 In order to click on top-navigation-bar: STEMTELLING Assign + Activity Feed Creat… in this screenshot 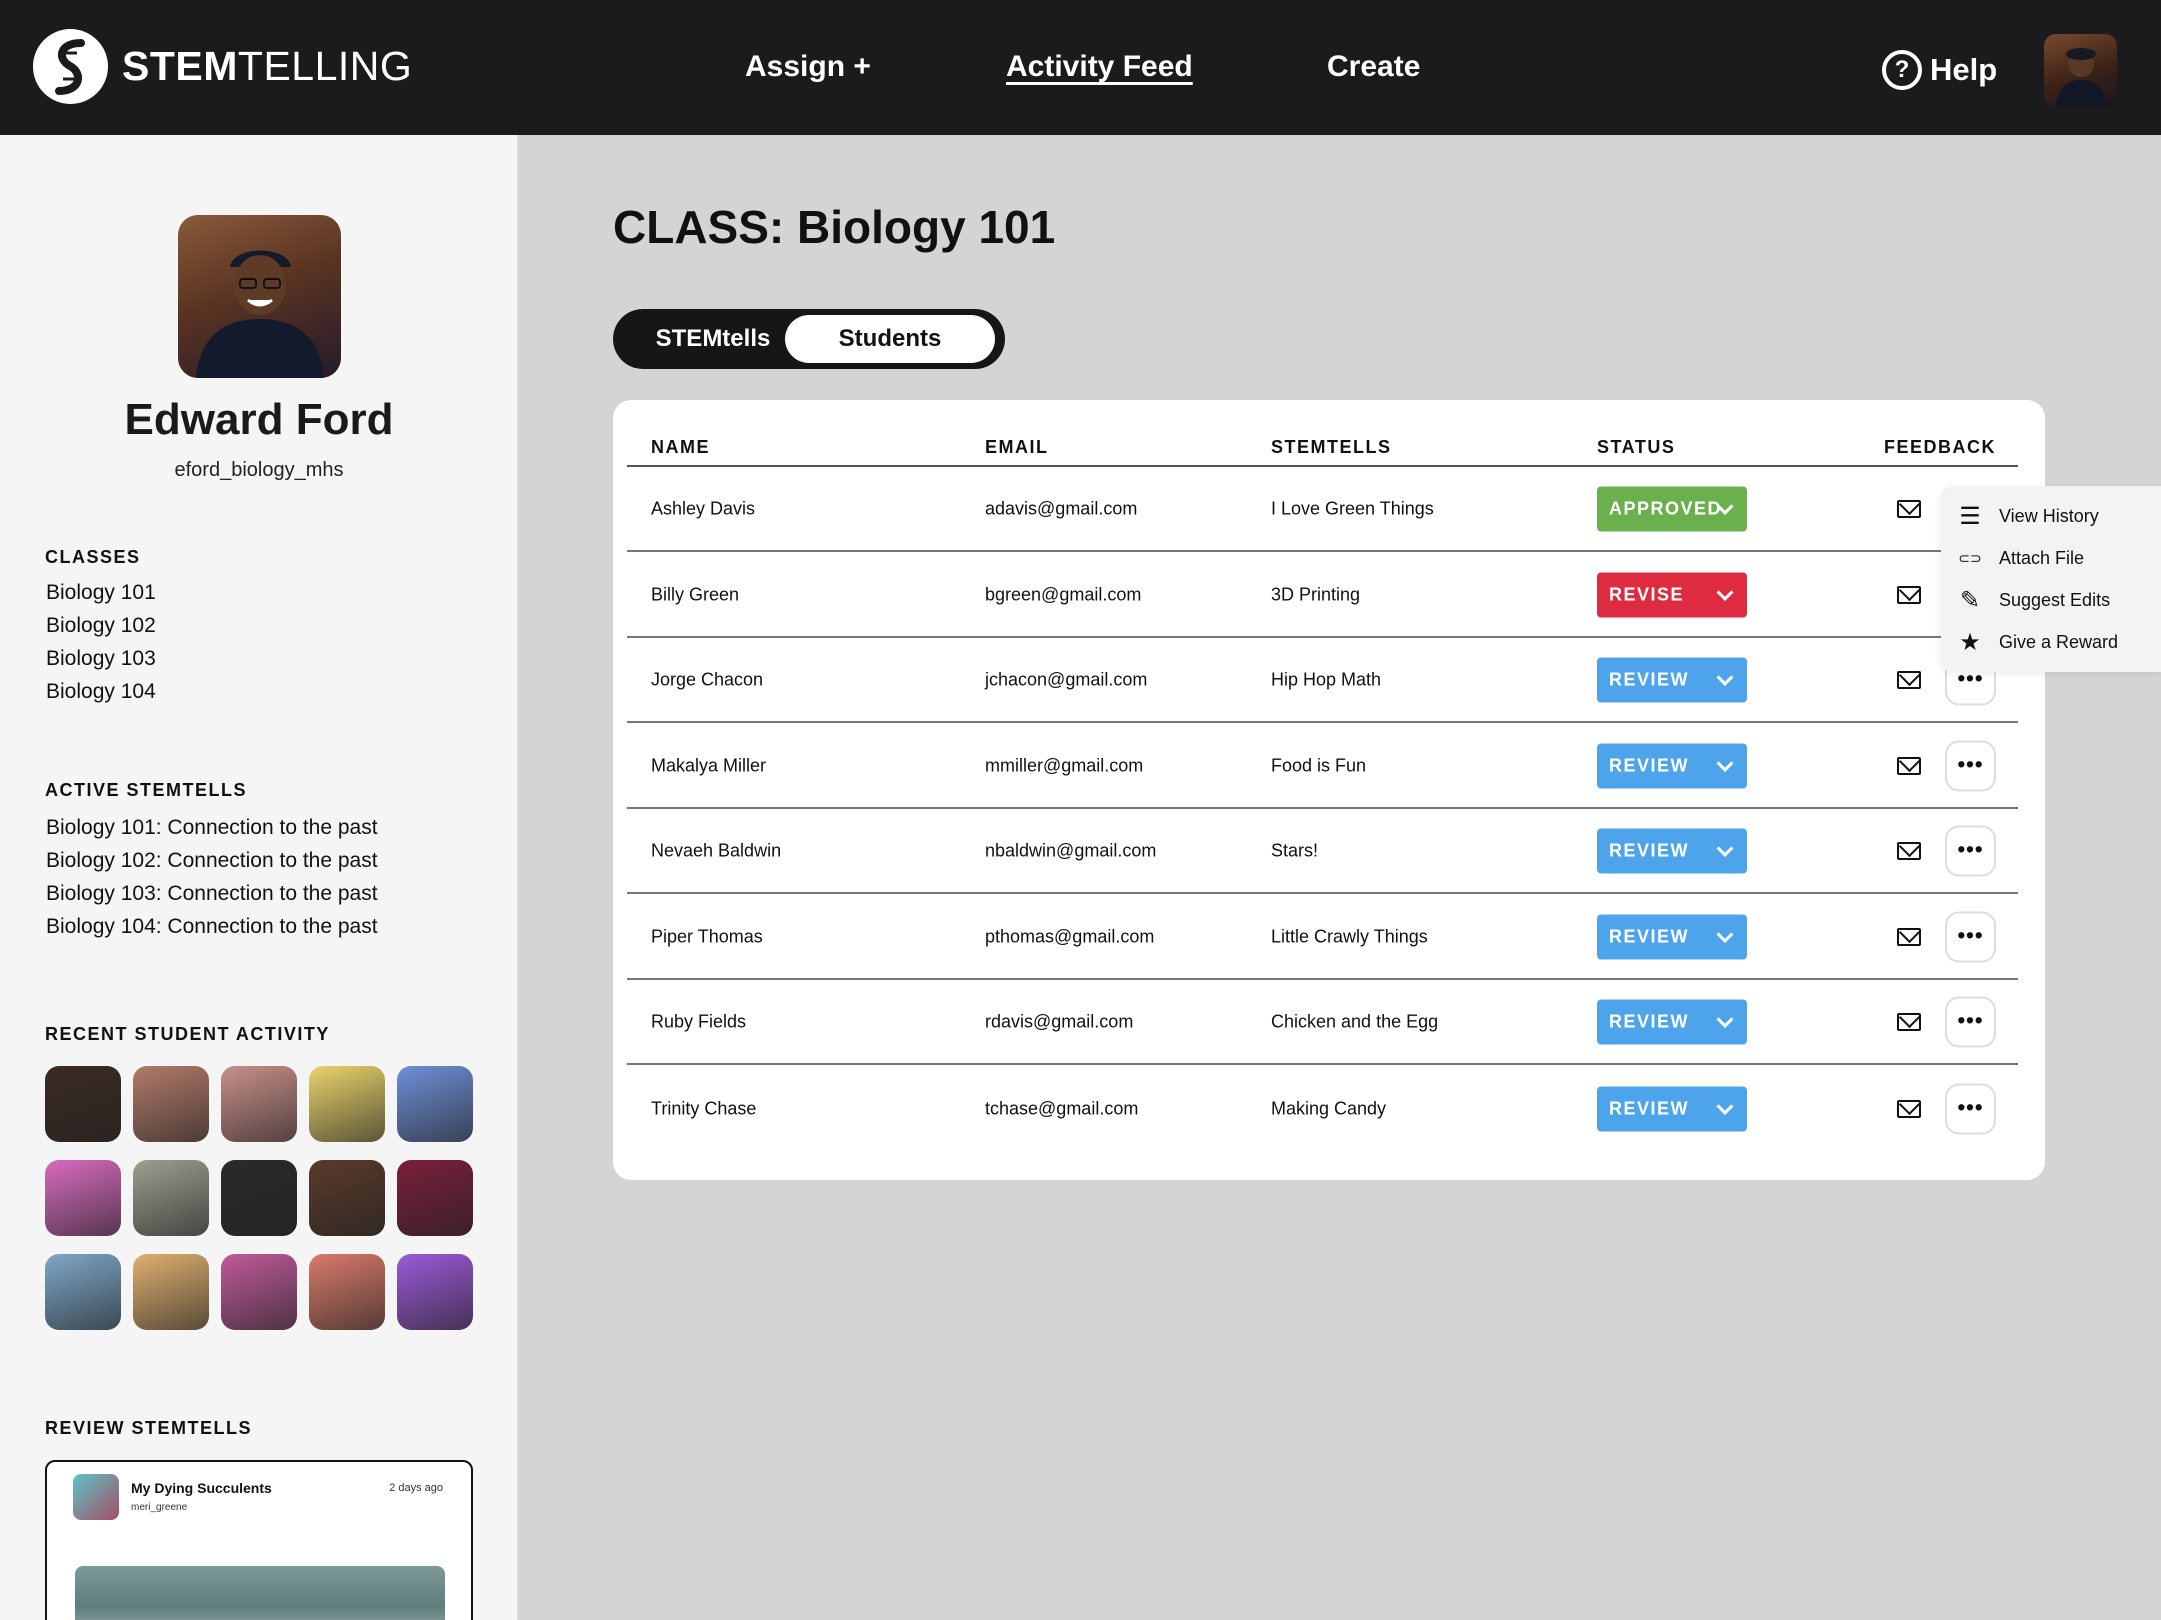, I will do `click(1080, 67)`.